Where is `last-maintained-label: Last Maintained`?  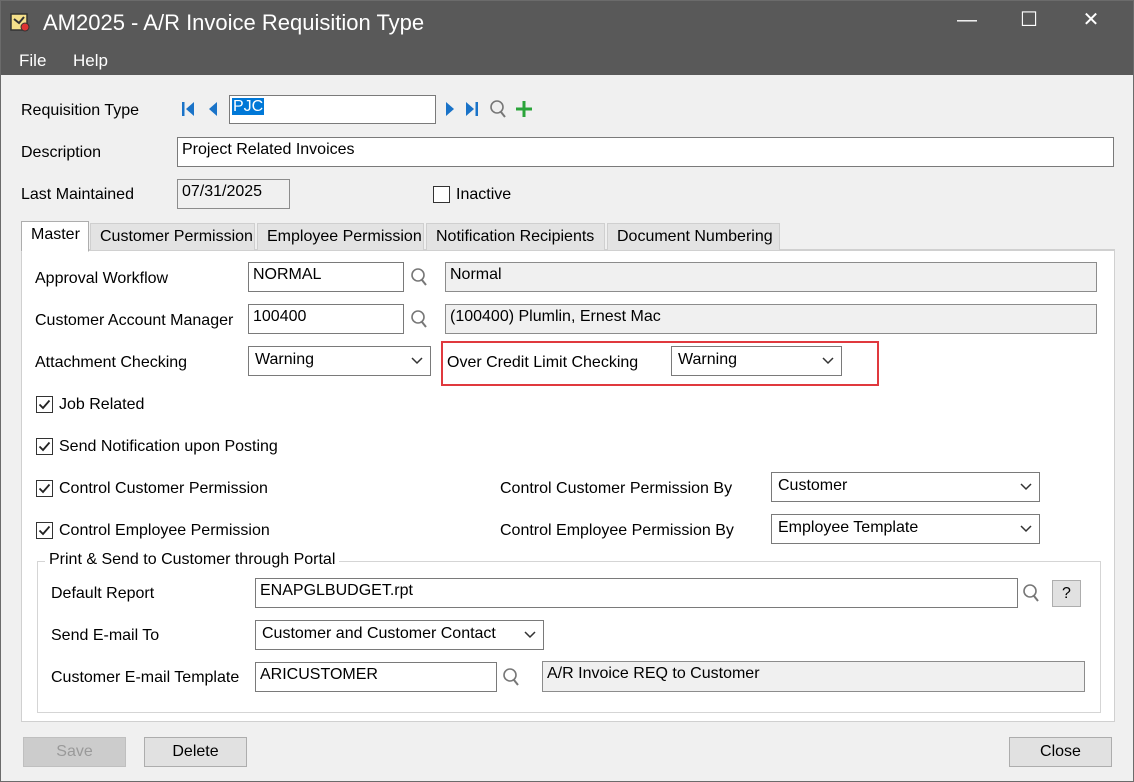 last-maintained-label: Last Maintained is located at coordinates (77, 194).